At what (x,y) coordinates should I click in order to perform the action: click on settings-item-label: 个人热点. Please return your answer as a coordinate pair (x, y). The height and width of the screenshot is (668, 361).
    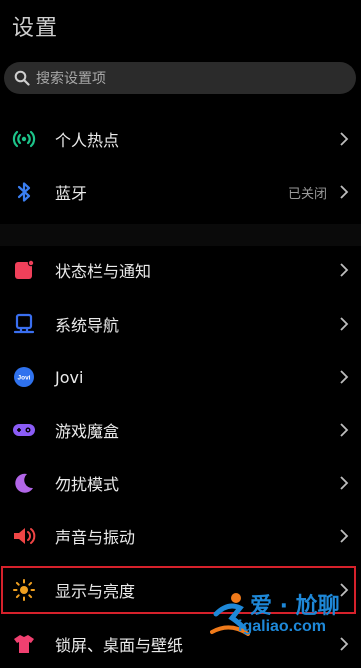
    Looking at the image, I should click on (87, 140).